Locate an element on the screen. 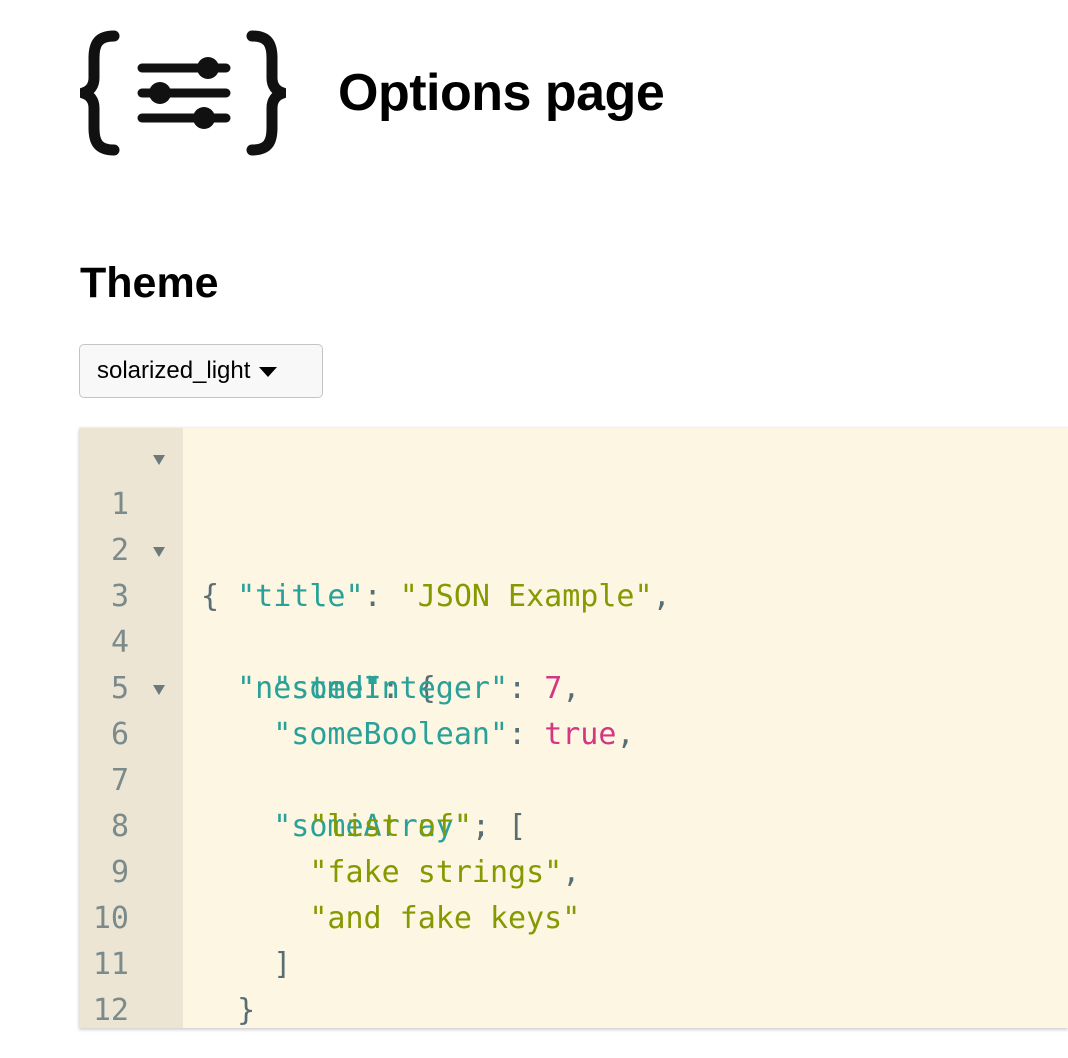 The image size is (1068, 1058). editor-line: 12 } is located at coordinates (115, 985).